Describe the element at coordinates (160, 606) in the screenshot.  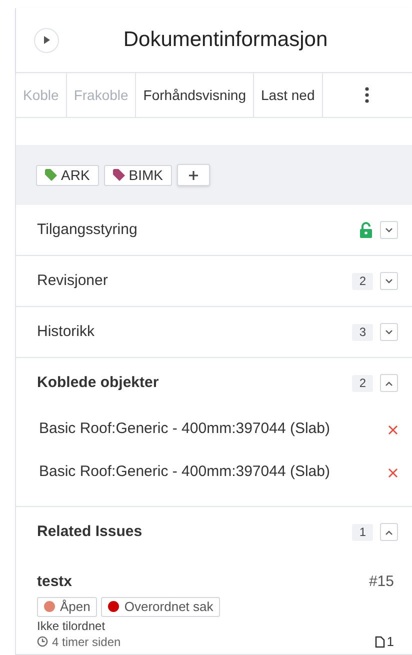
I see `status-label: Overordnet sak` at that location.